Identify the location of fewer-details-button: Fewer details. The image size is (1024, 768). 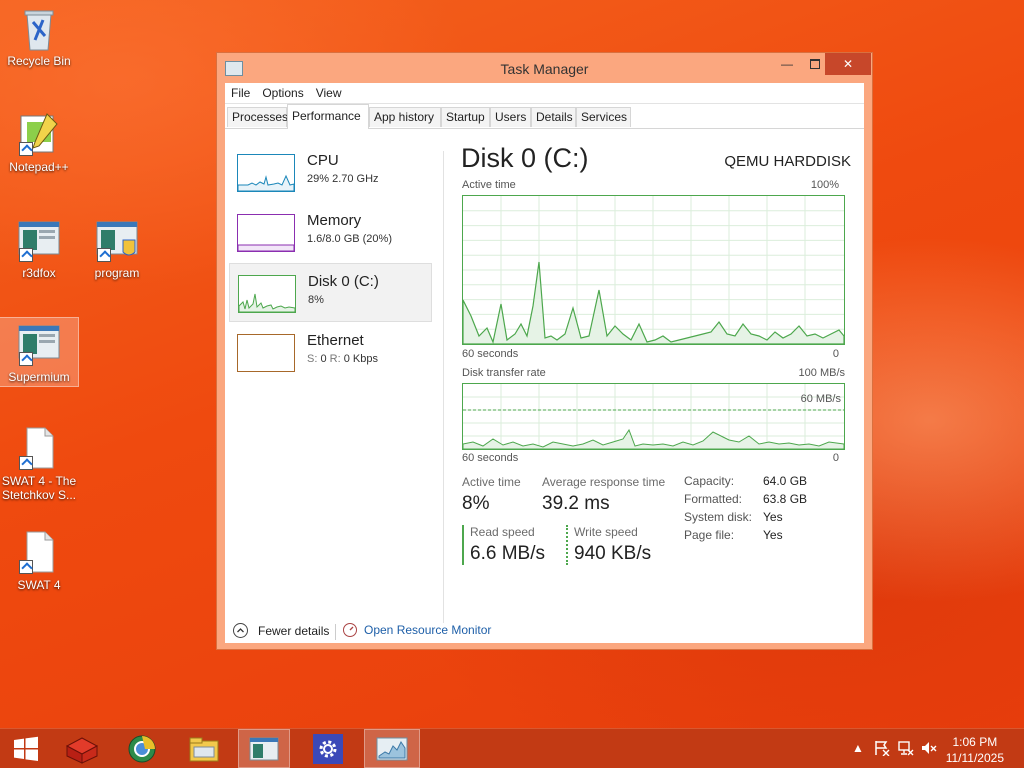
(281, 630).